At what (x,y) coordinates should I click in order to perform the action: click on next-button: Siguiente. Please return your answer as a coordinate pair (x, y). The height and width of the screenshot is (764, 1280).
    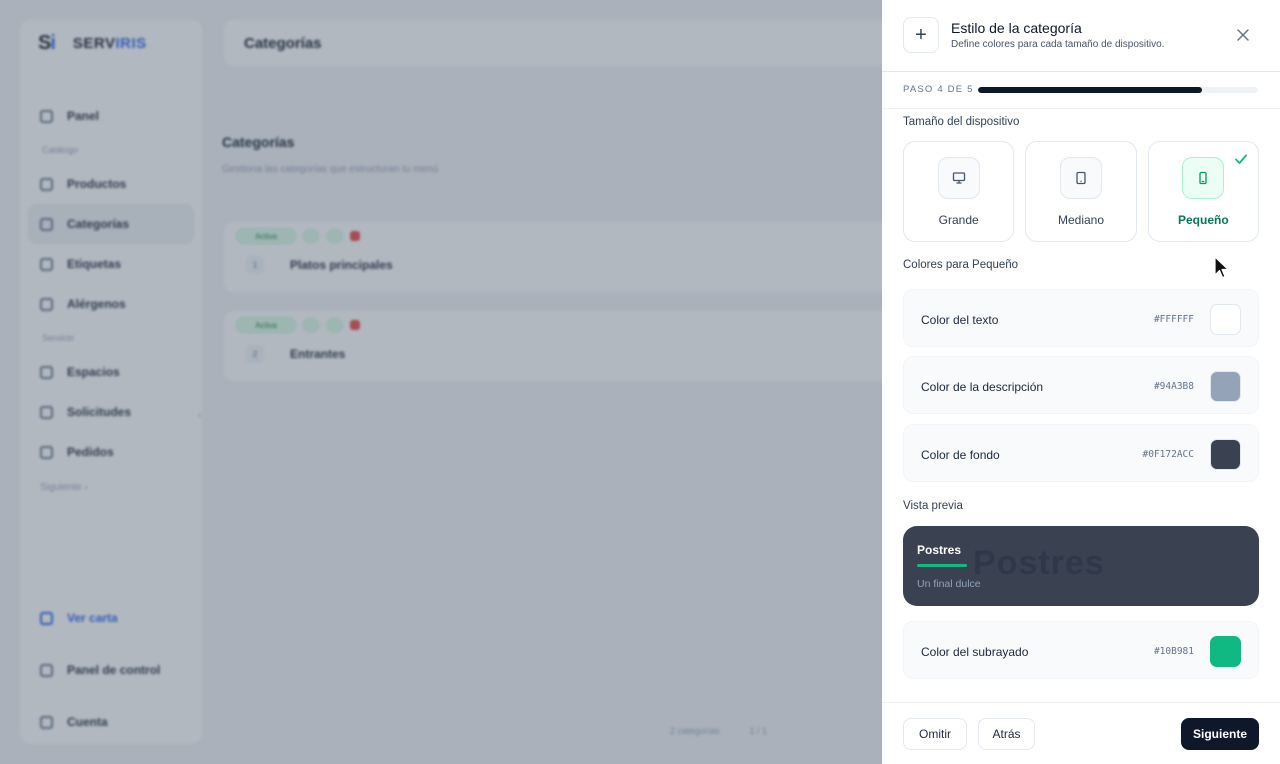
    Looking at the image, I should click on (1220, 734).